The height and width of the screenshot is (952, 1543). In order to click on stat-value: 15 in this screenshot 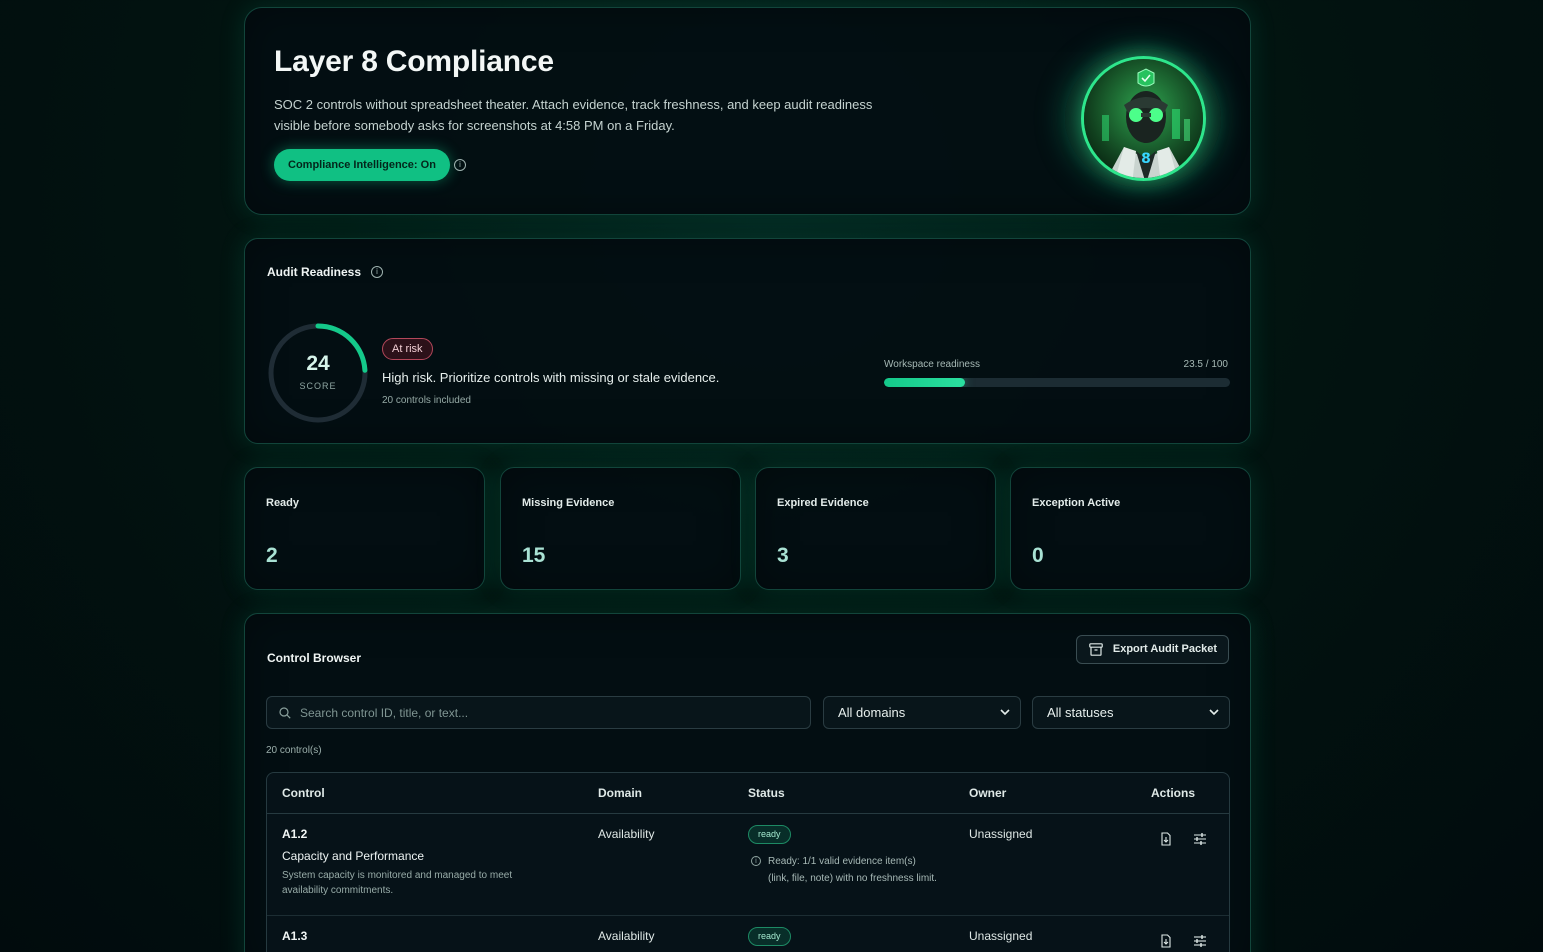, I will do `click(534, 555)`.